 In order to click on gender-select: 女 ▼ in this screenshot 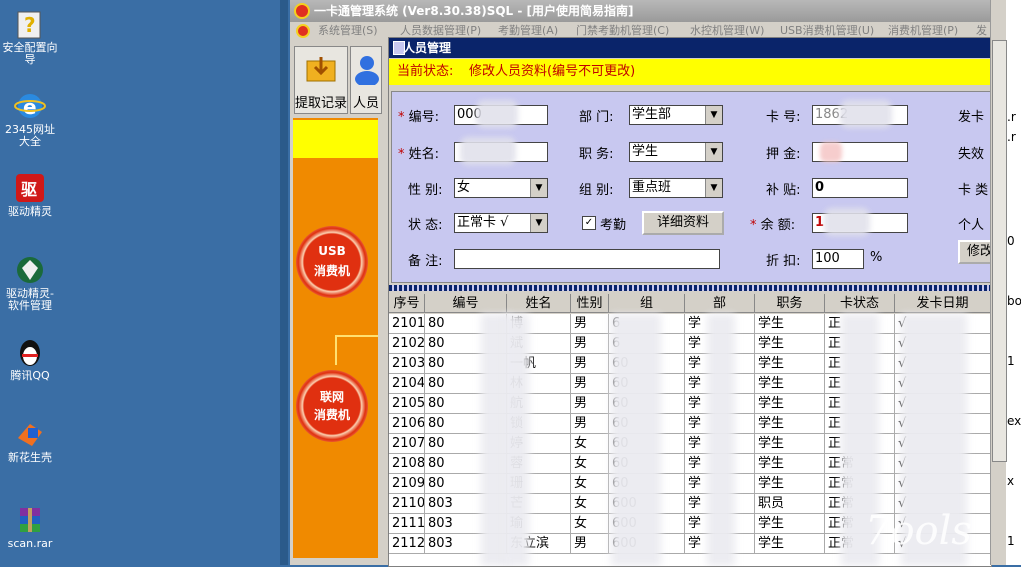, I will do `click(501, 188)`.